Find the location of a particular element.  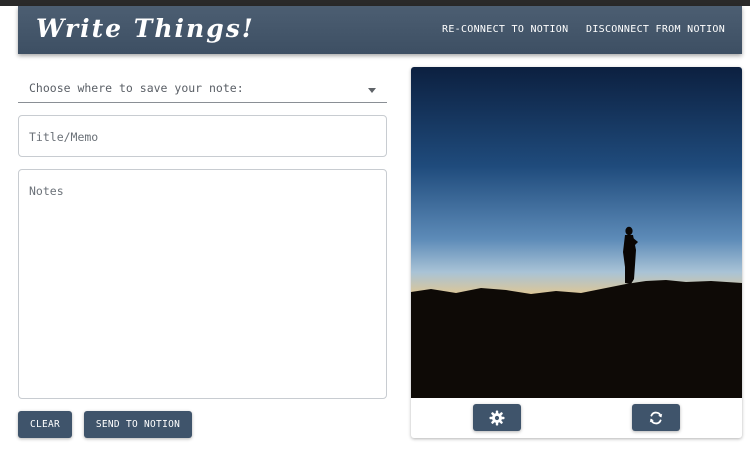

refresh-icon is located at coordinates (656, 417).